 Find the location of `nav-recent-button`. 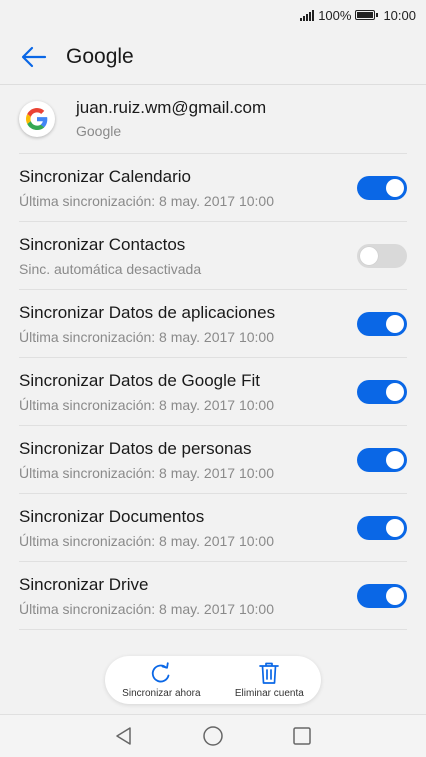

nav-recent-button is located at coordinates (302, 736).